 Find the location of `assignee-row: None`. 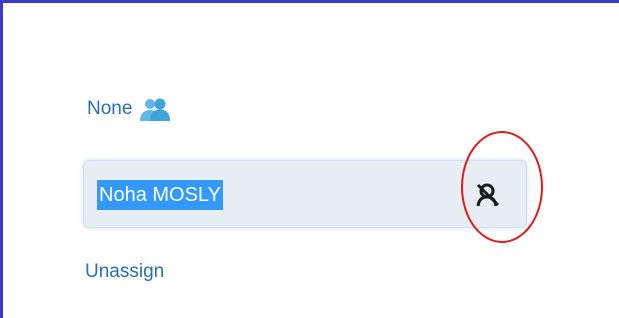

assignee-row: None is located at coordinates (129, 109).